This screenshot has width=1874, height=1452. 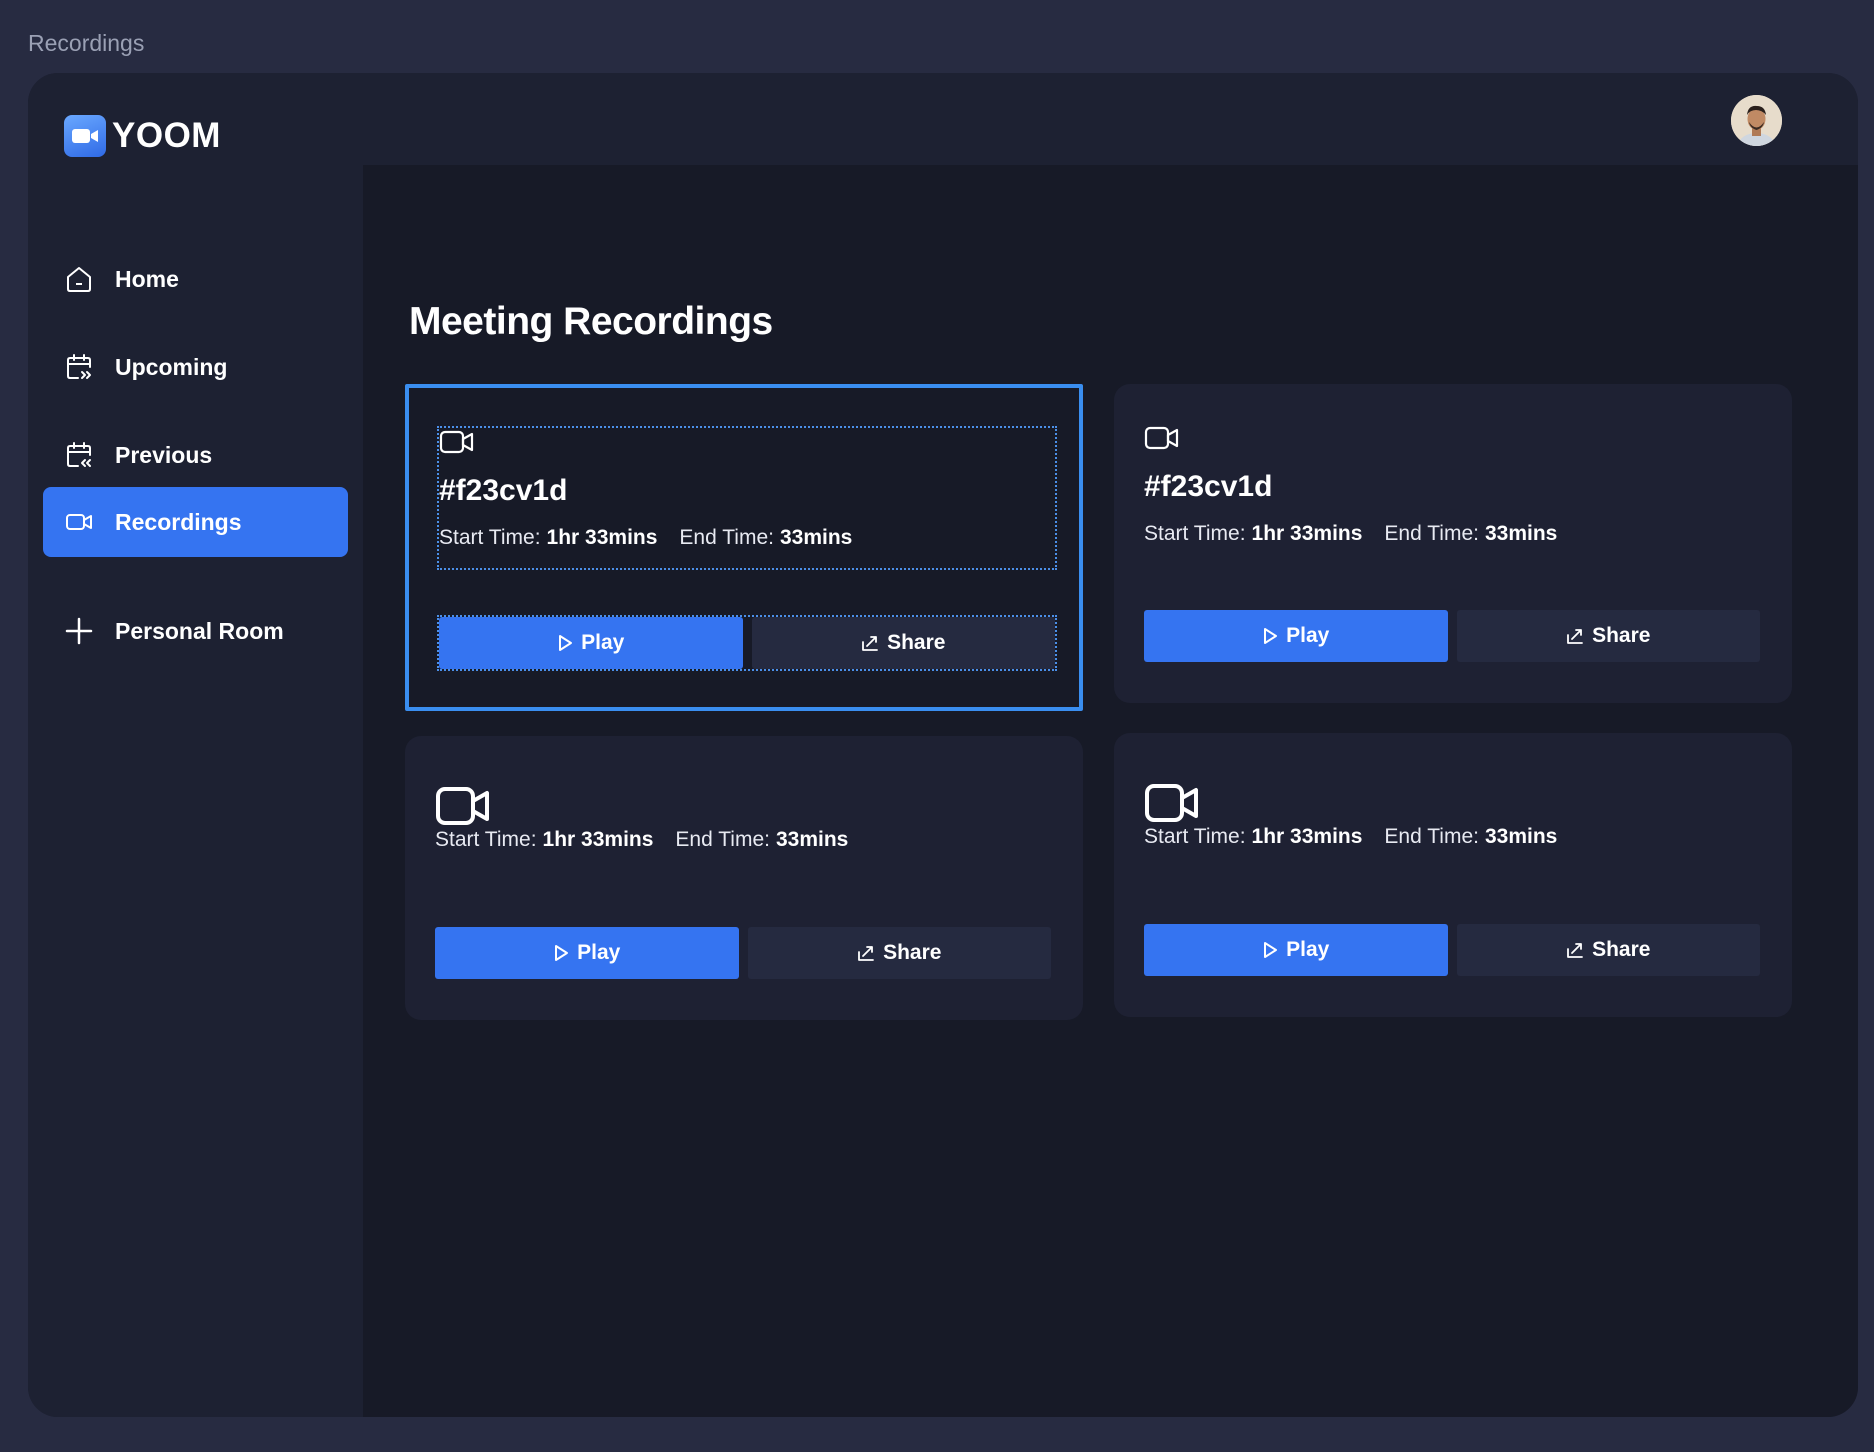 I want to click on brand-video-icon, so click(x=85, y=136).